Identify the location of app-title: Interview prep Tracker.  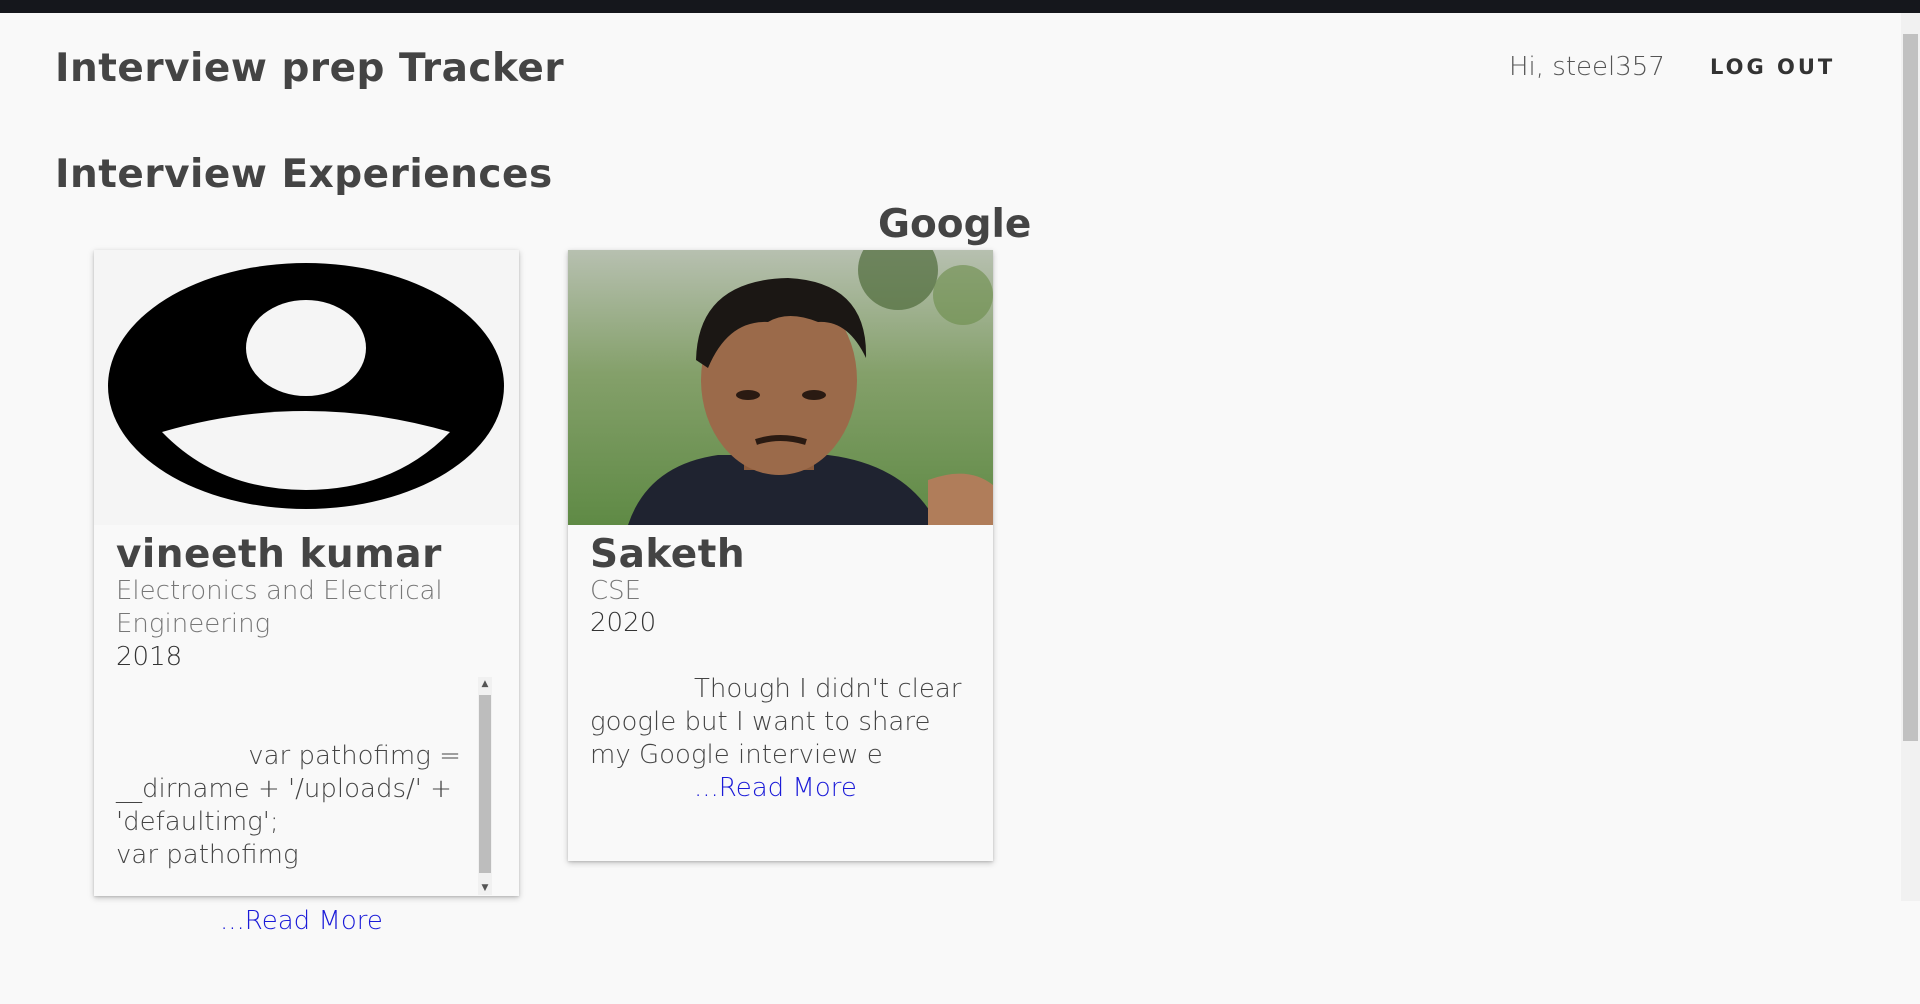
(309, 68).